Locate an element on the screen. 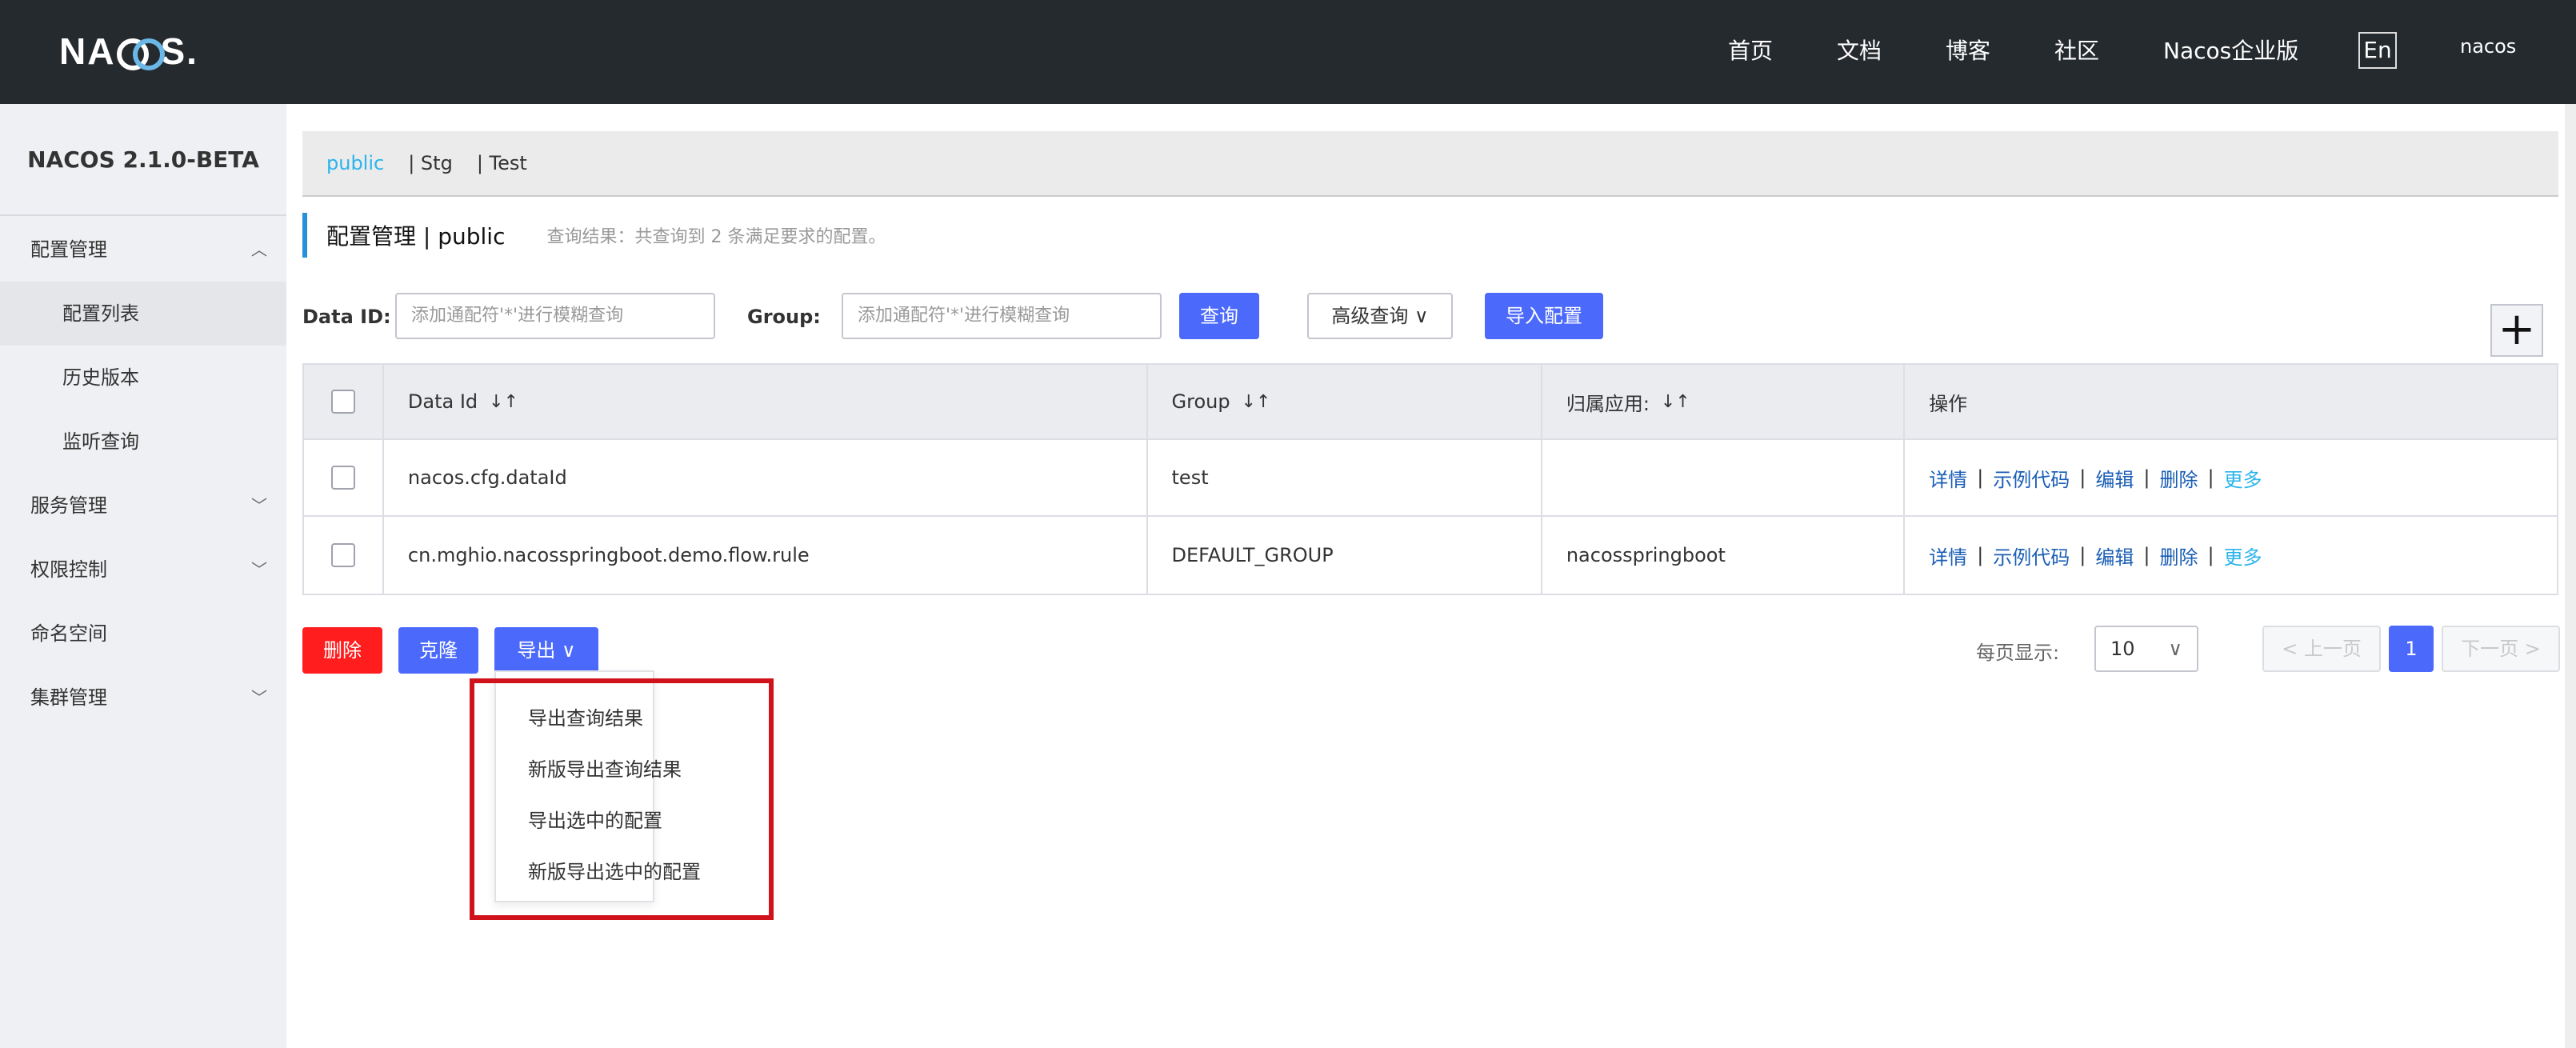 The height and width of the screenshot is (1048, 2576). table-header: Data Id ↓↑ Group ↓↑ 归属应用: ↓↑ 操作 is located at coordinates (1430, 402).